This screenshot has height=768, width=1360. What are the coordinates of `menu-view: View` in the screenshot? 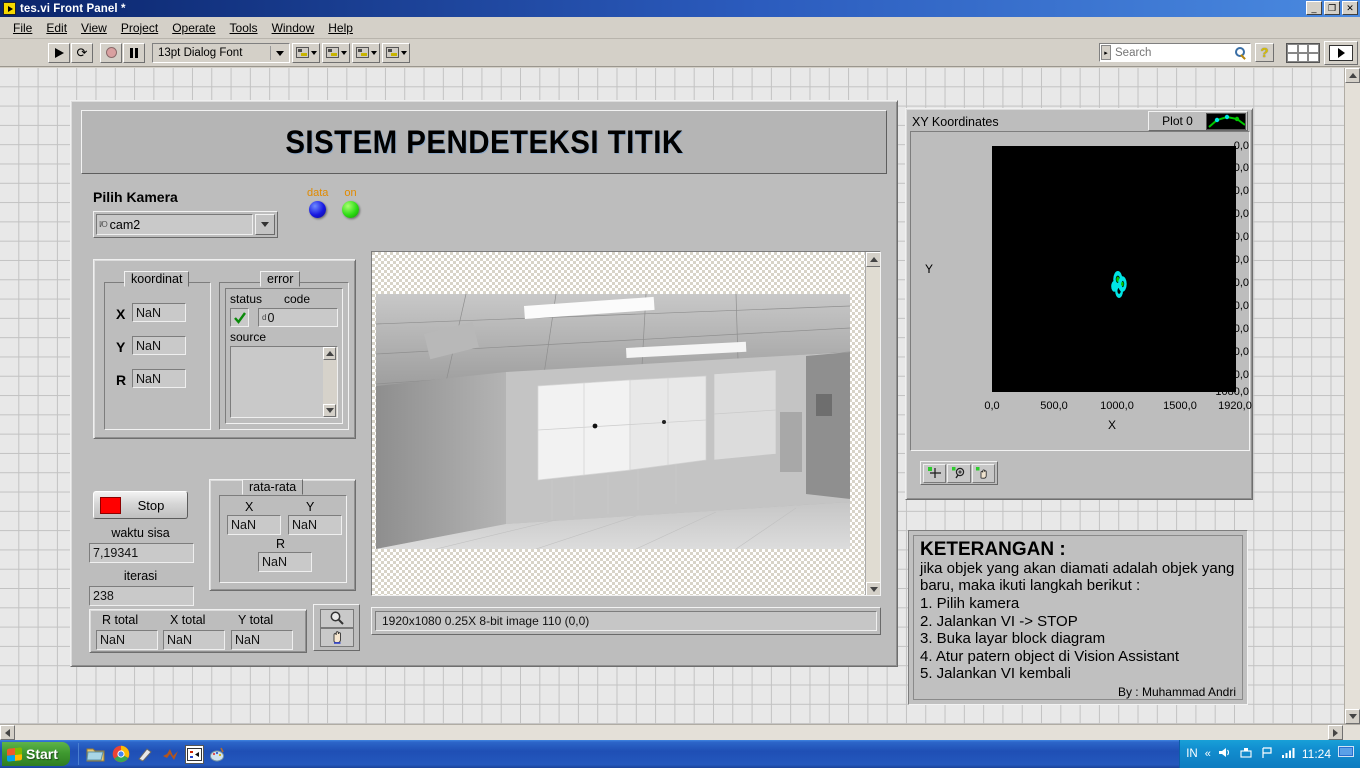 It's located at (94, 28).